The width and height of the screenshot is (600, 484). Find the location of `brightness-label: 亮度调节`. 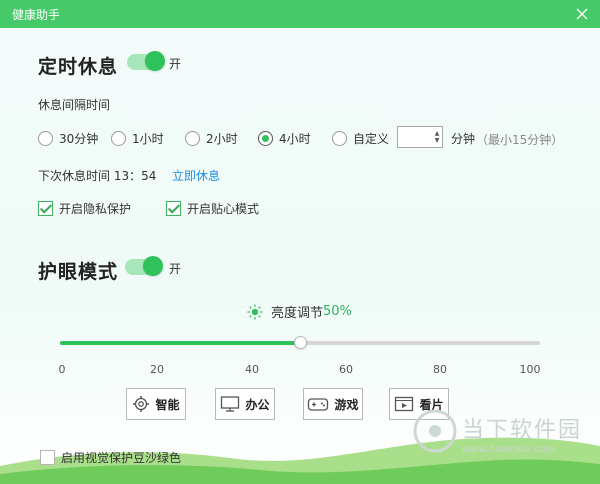

brightness-label: 亮度调节 is located at coordinates (297, 313).